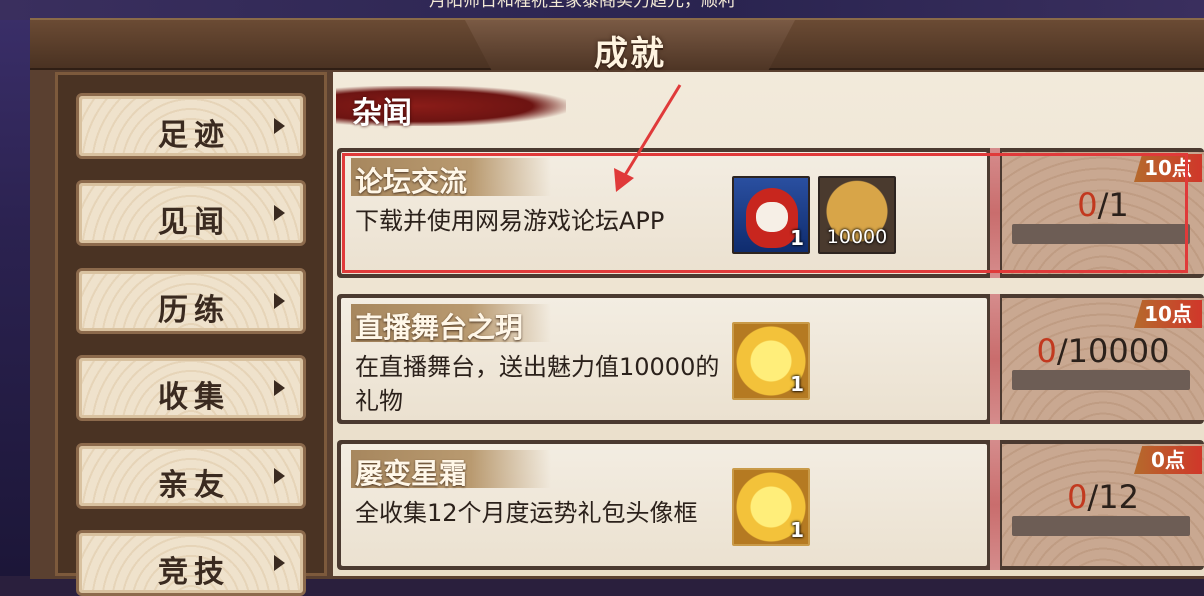 This screenshot has height=596, width=1204. I want to click on progress-panel: 10点 0/10000, so click(1103, 359).